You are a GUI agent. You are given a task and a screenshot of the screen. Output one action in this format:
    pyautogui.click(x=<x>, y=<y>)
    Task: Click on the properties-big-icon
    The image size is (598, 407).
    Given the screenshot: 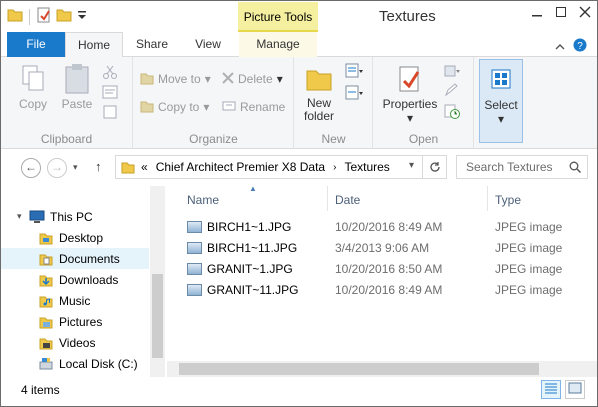 What is the action you would take?
    pyautogui.click(x=410, y=79)
    